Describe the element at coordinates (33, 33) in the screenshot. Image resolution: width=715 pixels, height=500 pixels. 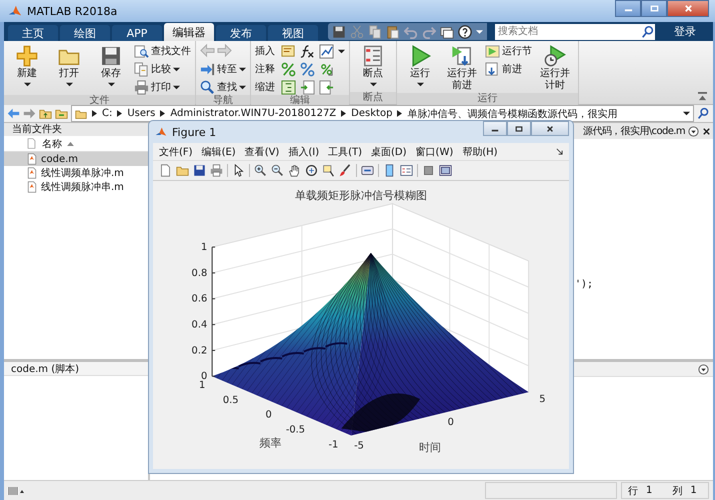
I see `ribbon-tab: 主页` at that location.